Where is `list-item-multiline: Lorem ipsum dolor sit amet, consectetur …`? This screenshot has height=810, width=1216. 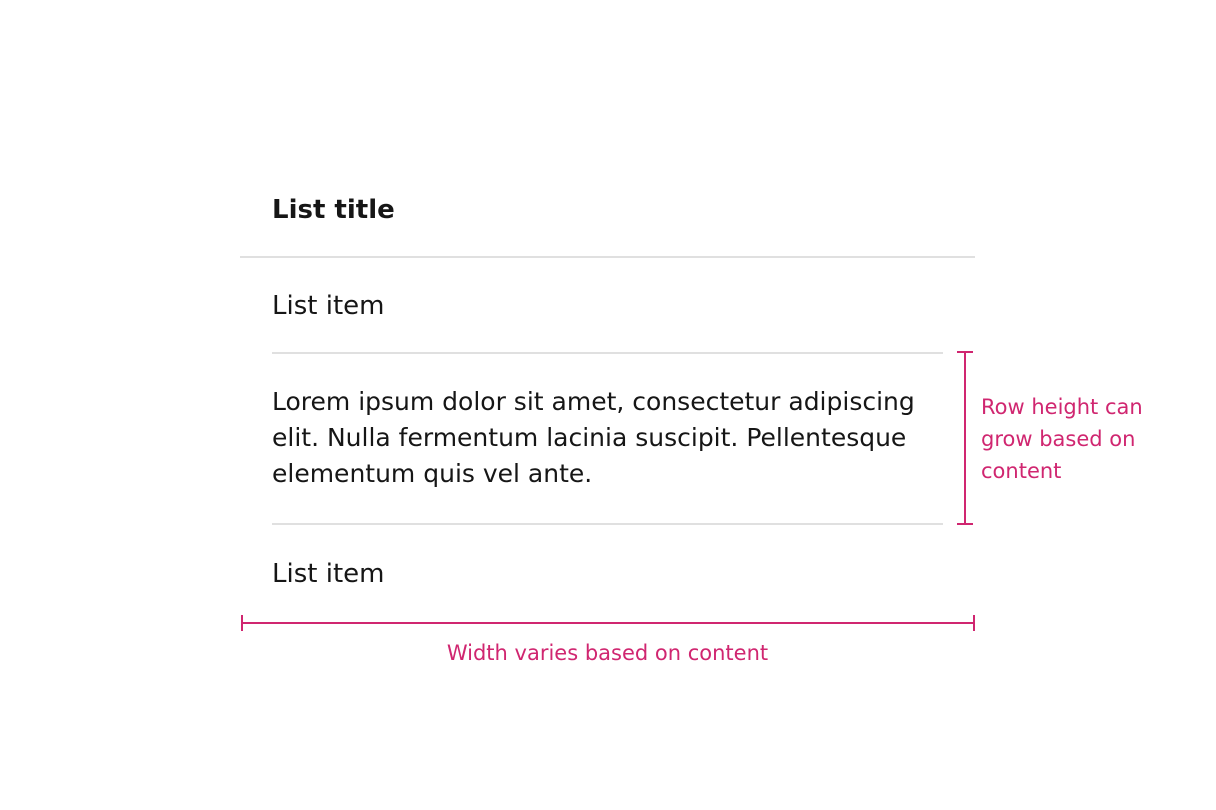 list-item-multiline: Lorem ipsum dolor sit amet, consectetur … is located at coordinates (593, 437).